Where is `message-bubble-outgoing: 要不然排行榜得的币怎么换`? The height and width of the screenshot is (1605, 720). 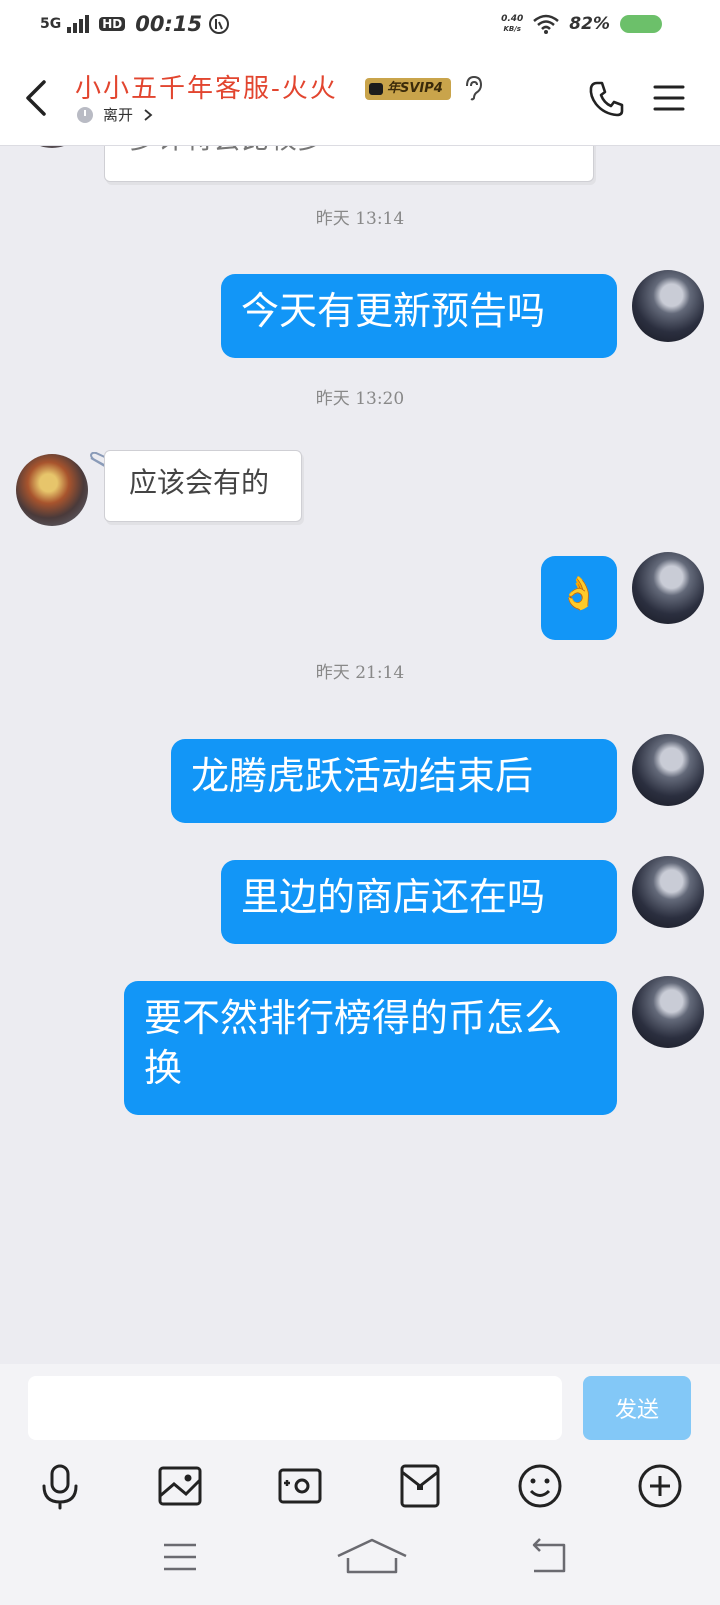
message-bubble-outgoing: 要不然排行榜得的币怎么换 is located at coordinates (370, 1048).